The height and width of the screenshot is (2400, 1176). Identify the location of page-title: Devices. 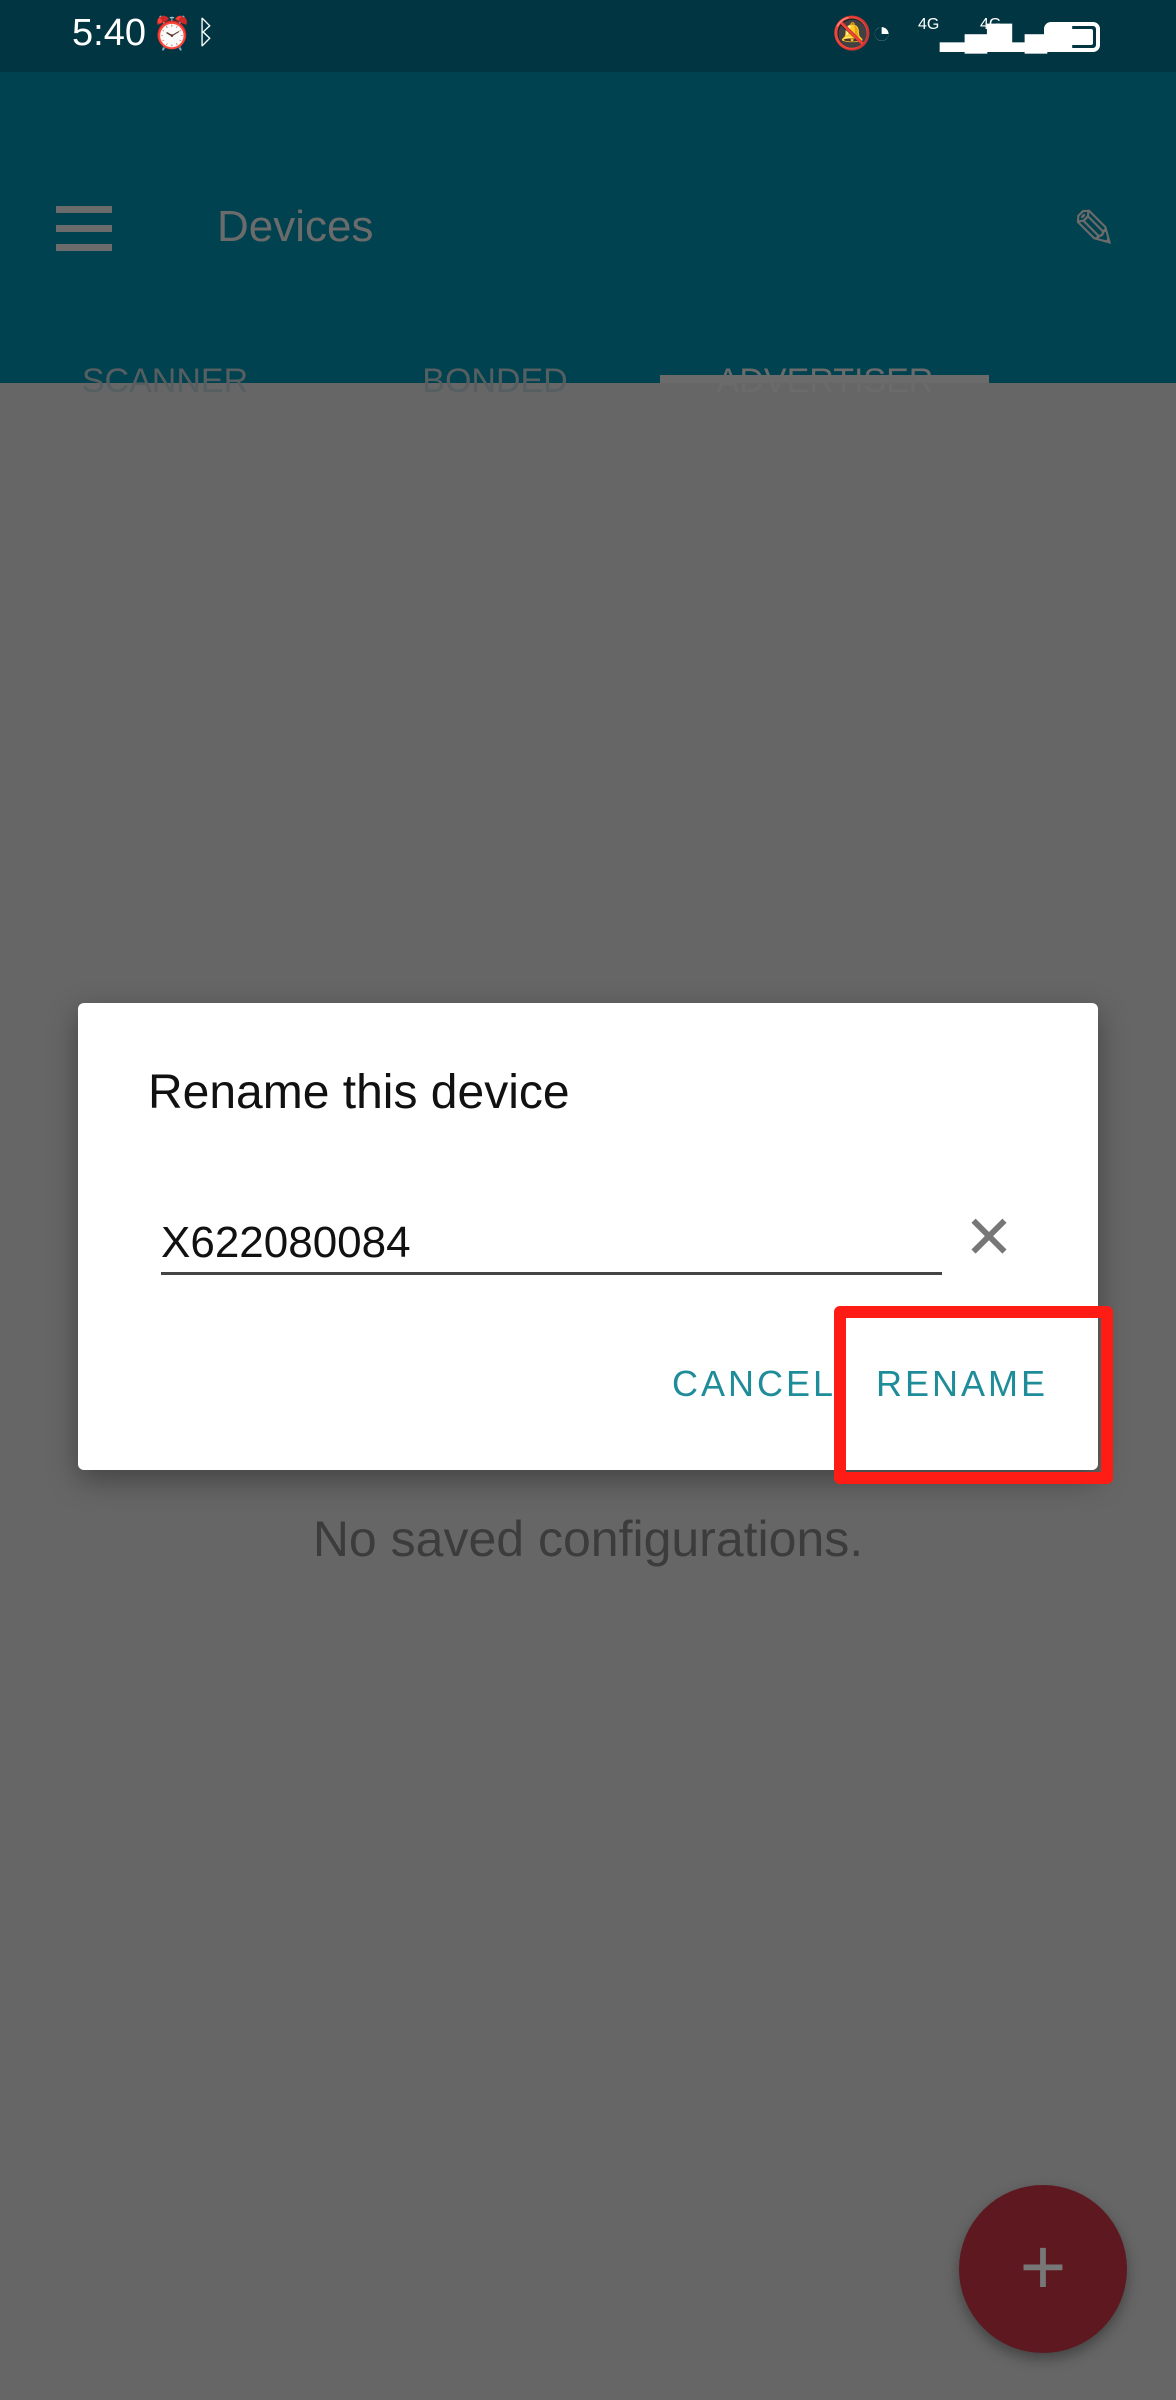
(295, 226).